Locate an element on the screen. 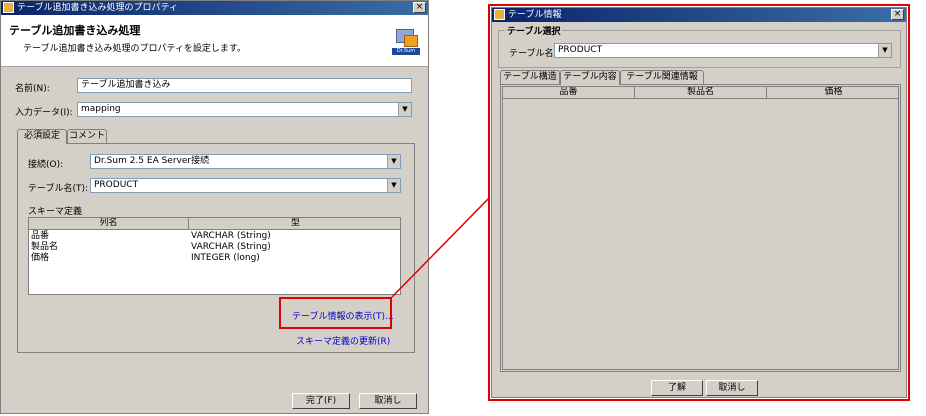 The image size is (926, 416). table-row: 品番 VARCHAR (String) is located at coordinates (214, 236).